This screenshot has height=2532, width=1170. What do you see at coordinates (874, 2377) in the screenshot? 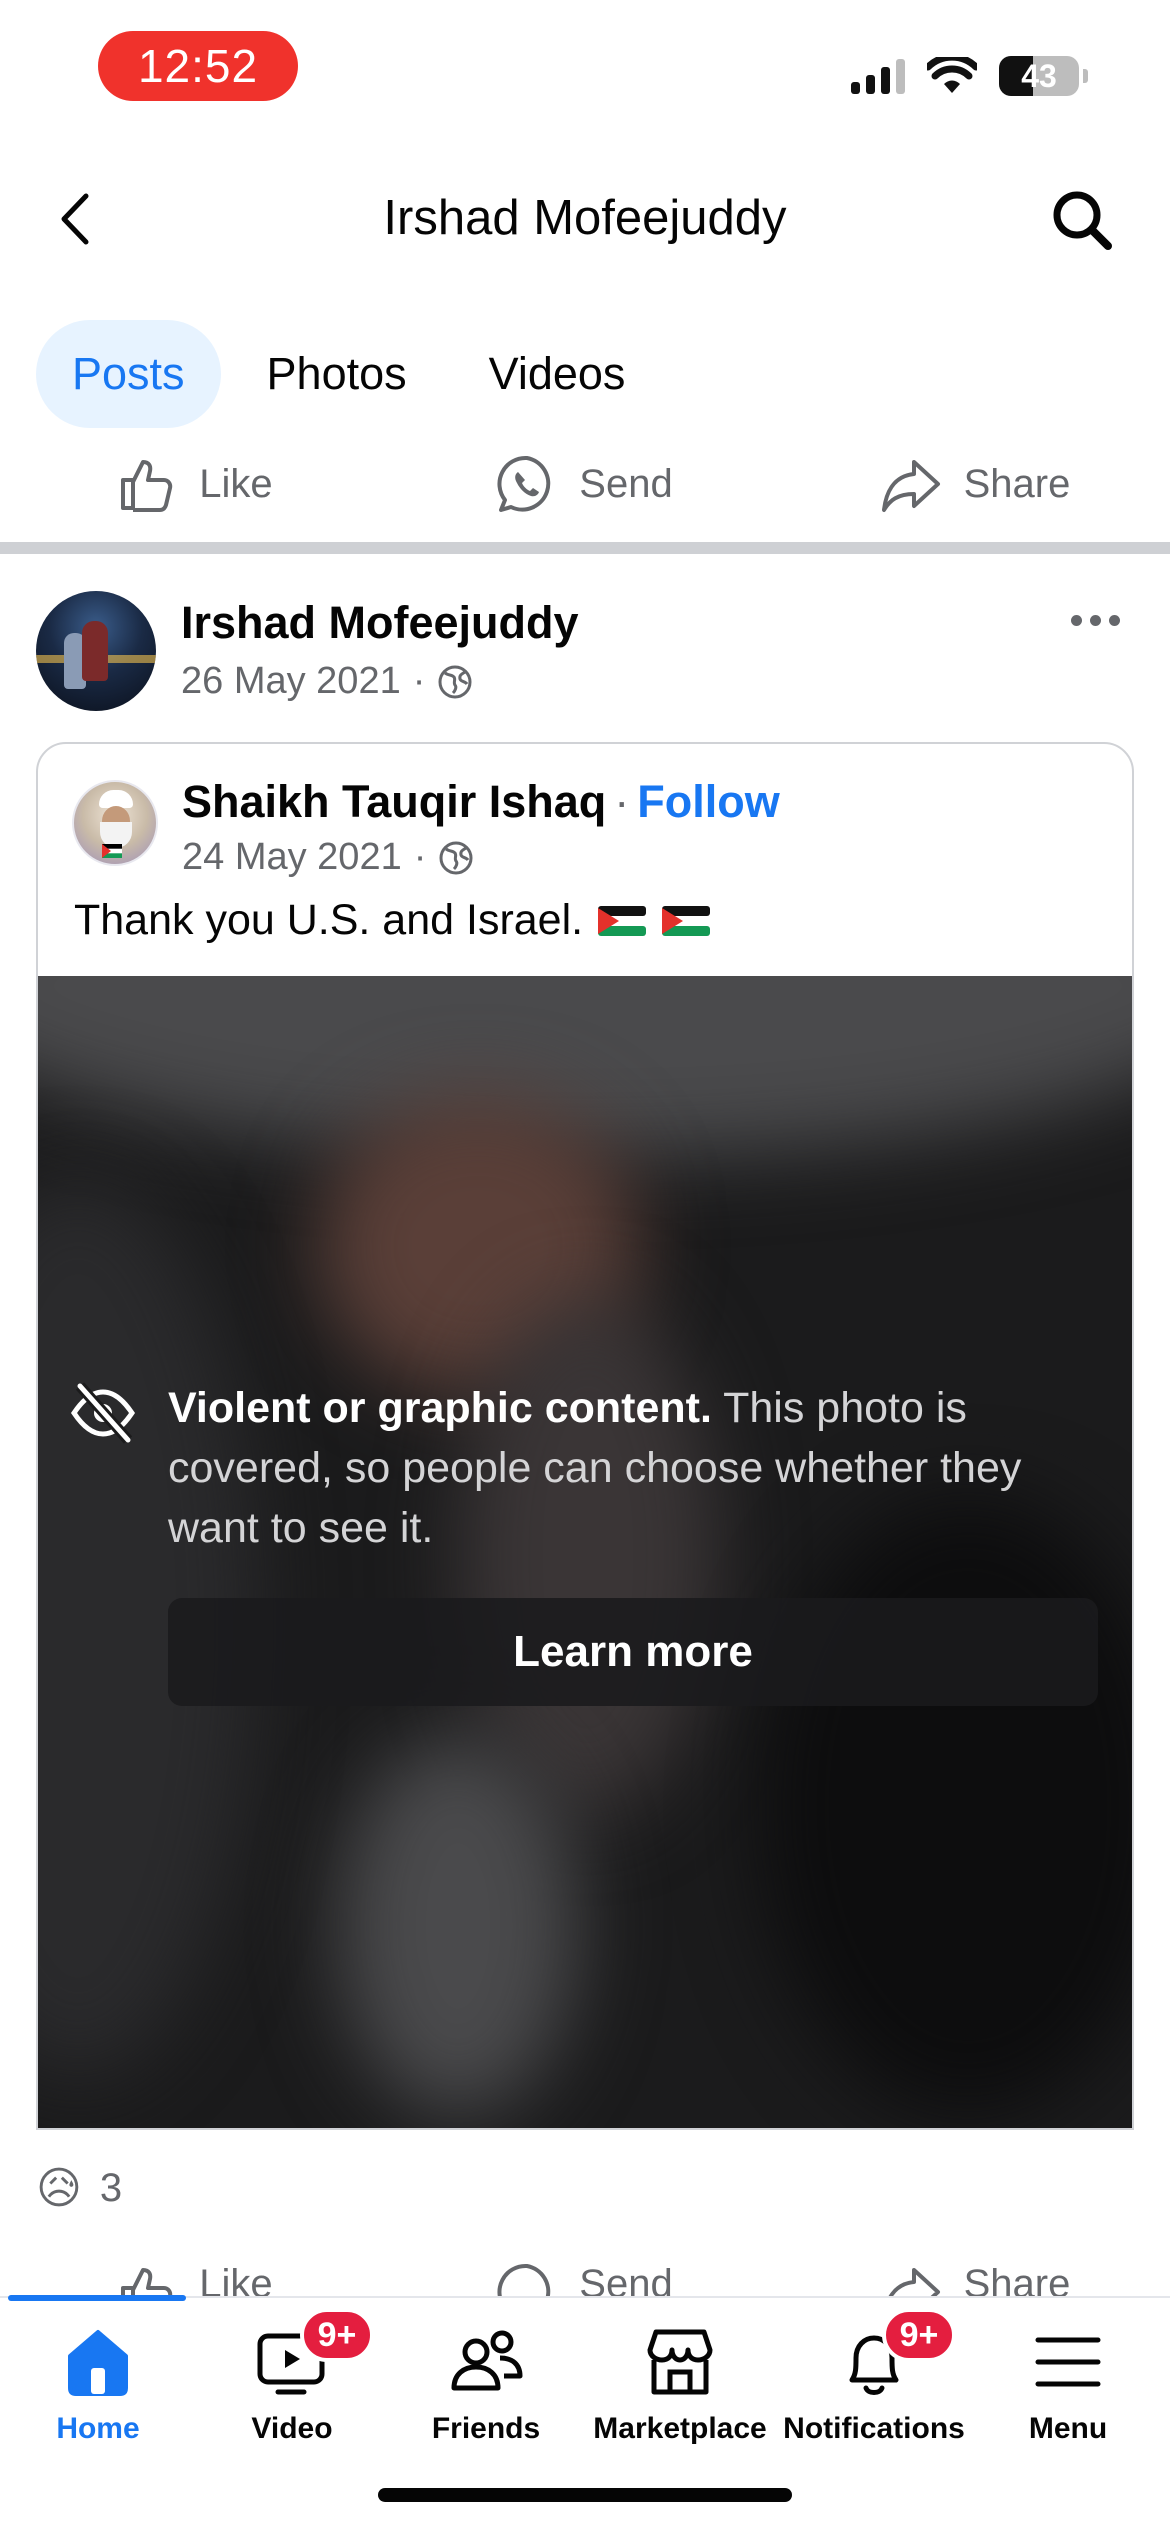
I see `nav-notifications: 9+ Notifications` at bounding box center [874, 2377].